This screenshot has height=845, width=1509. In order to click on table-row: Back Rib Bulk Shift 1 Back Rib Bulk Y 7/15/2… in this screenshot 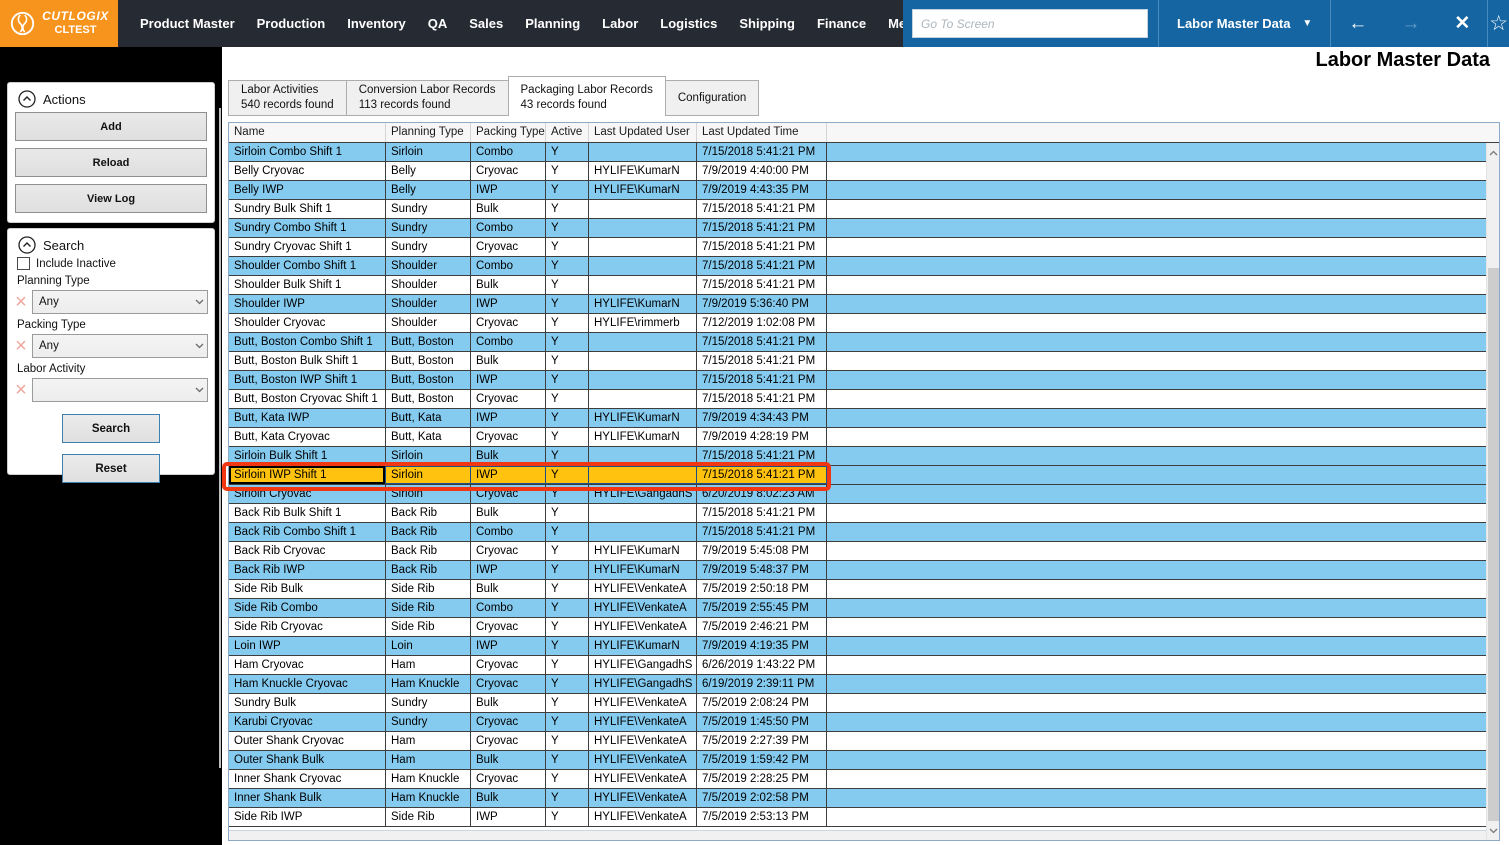, I will do `click(857, 513)`.